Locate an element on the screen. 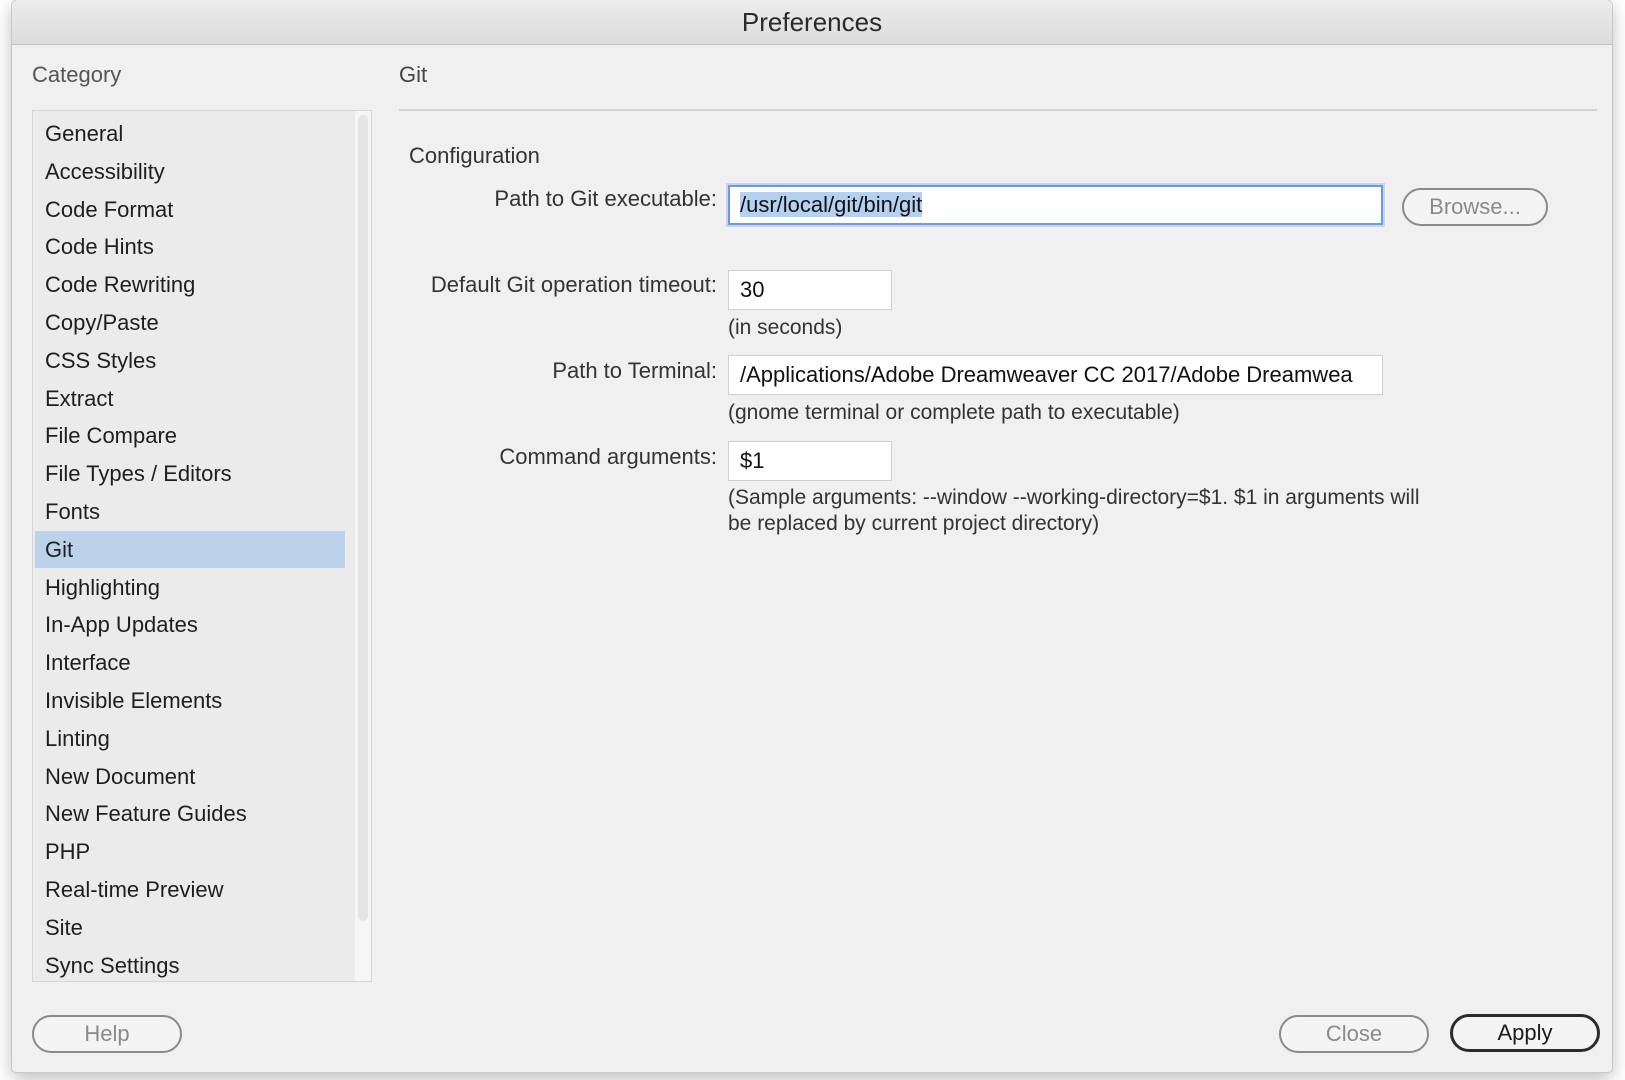  category-item-accessibility: Accessibility is located at coordinates (190, 171).